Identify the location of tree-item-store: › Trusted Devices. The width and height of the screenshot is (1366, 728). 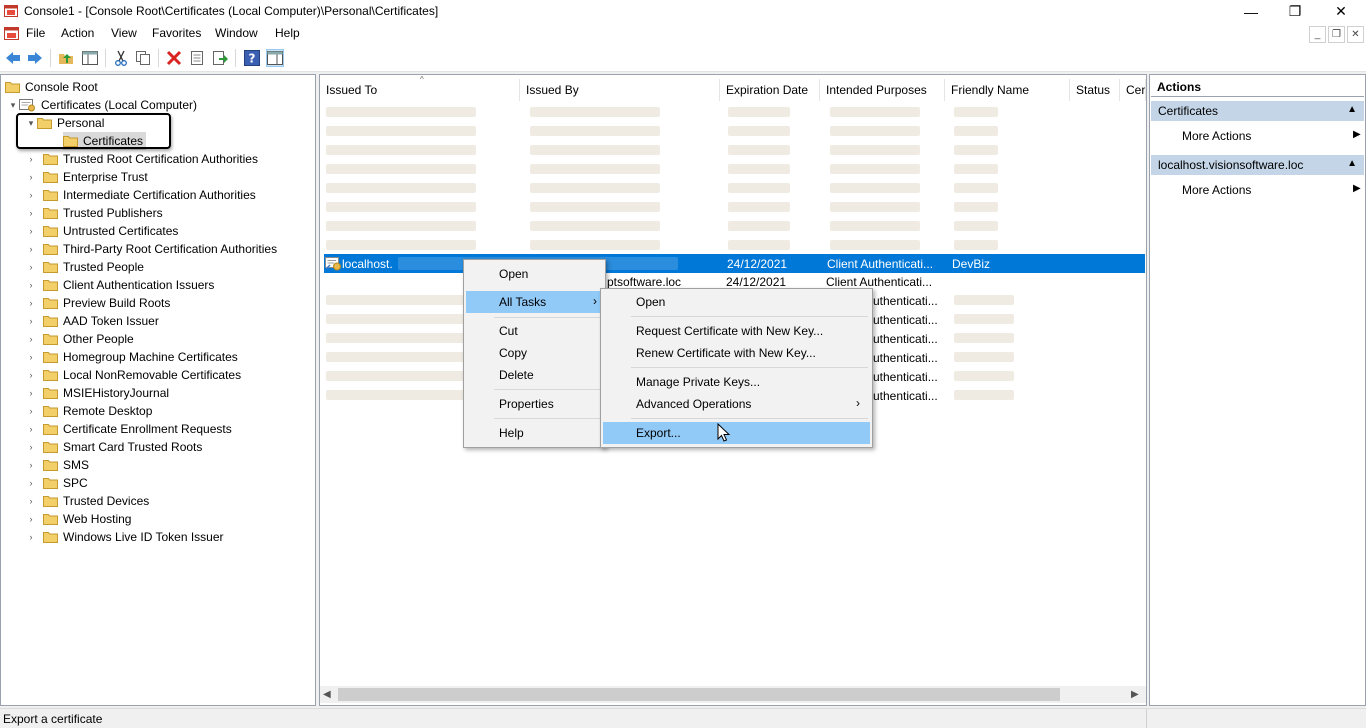
(87, 501).